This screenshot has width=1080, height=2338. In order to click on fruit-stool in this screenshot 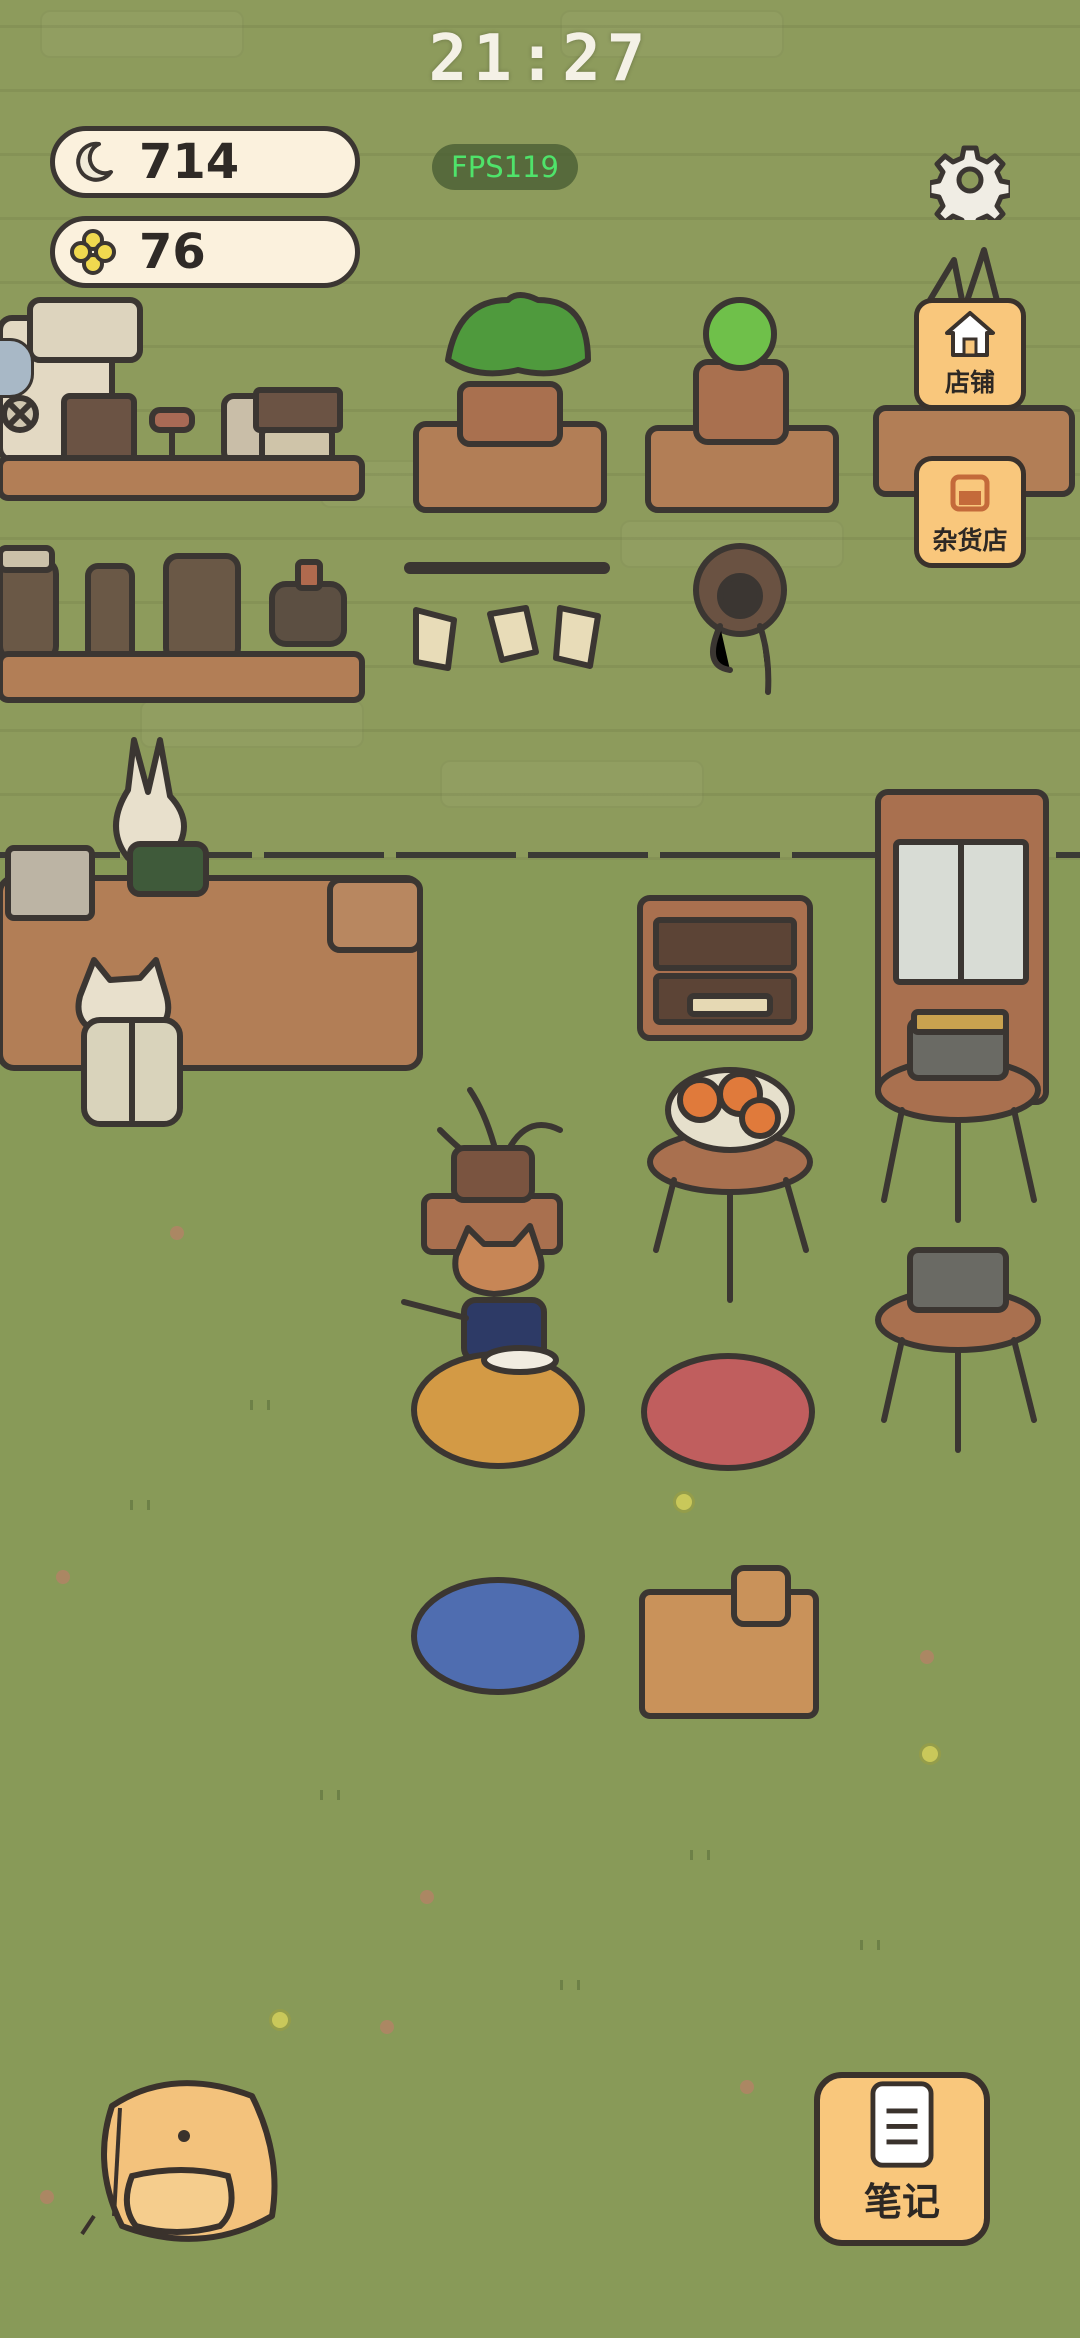, I will do `click(730, 1185)`.